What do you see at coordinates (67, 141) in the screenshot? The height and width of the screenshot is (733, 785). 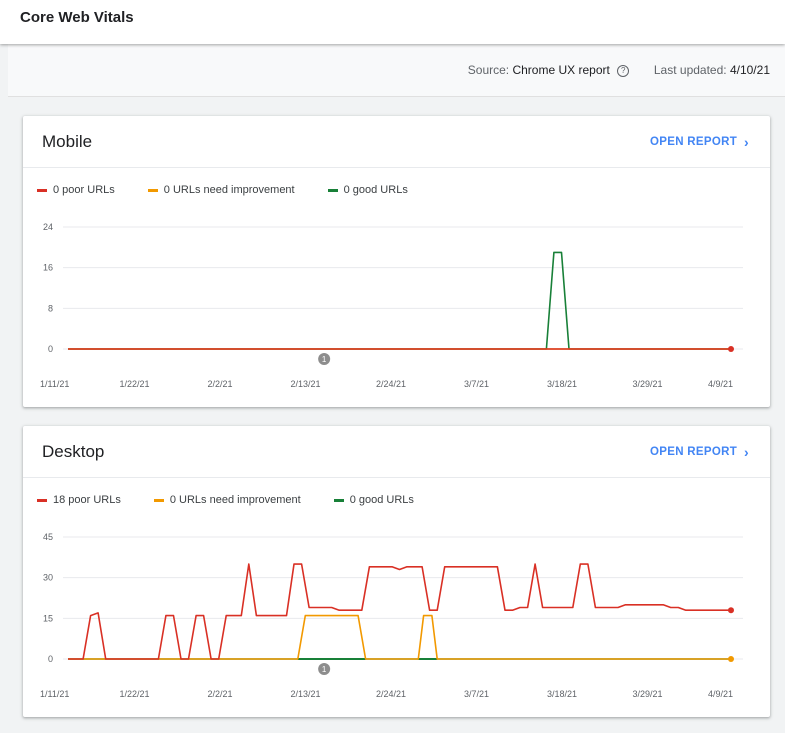 I see `card-title-mobile: Mobile` at bounding box center [67, 141].